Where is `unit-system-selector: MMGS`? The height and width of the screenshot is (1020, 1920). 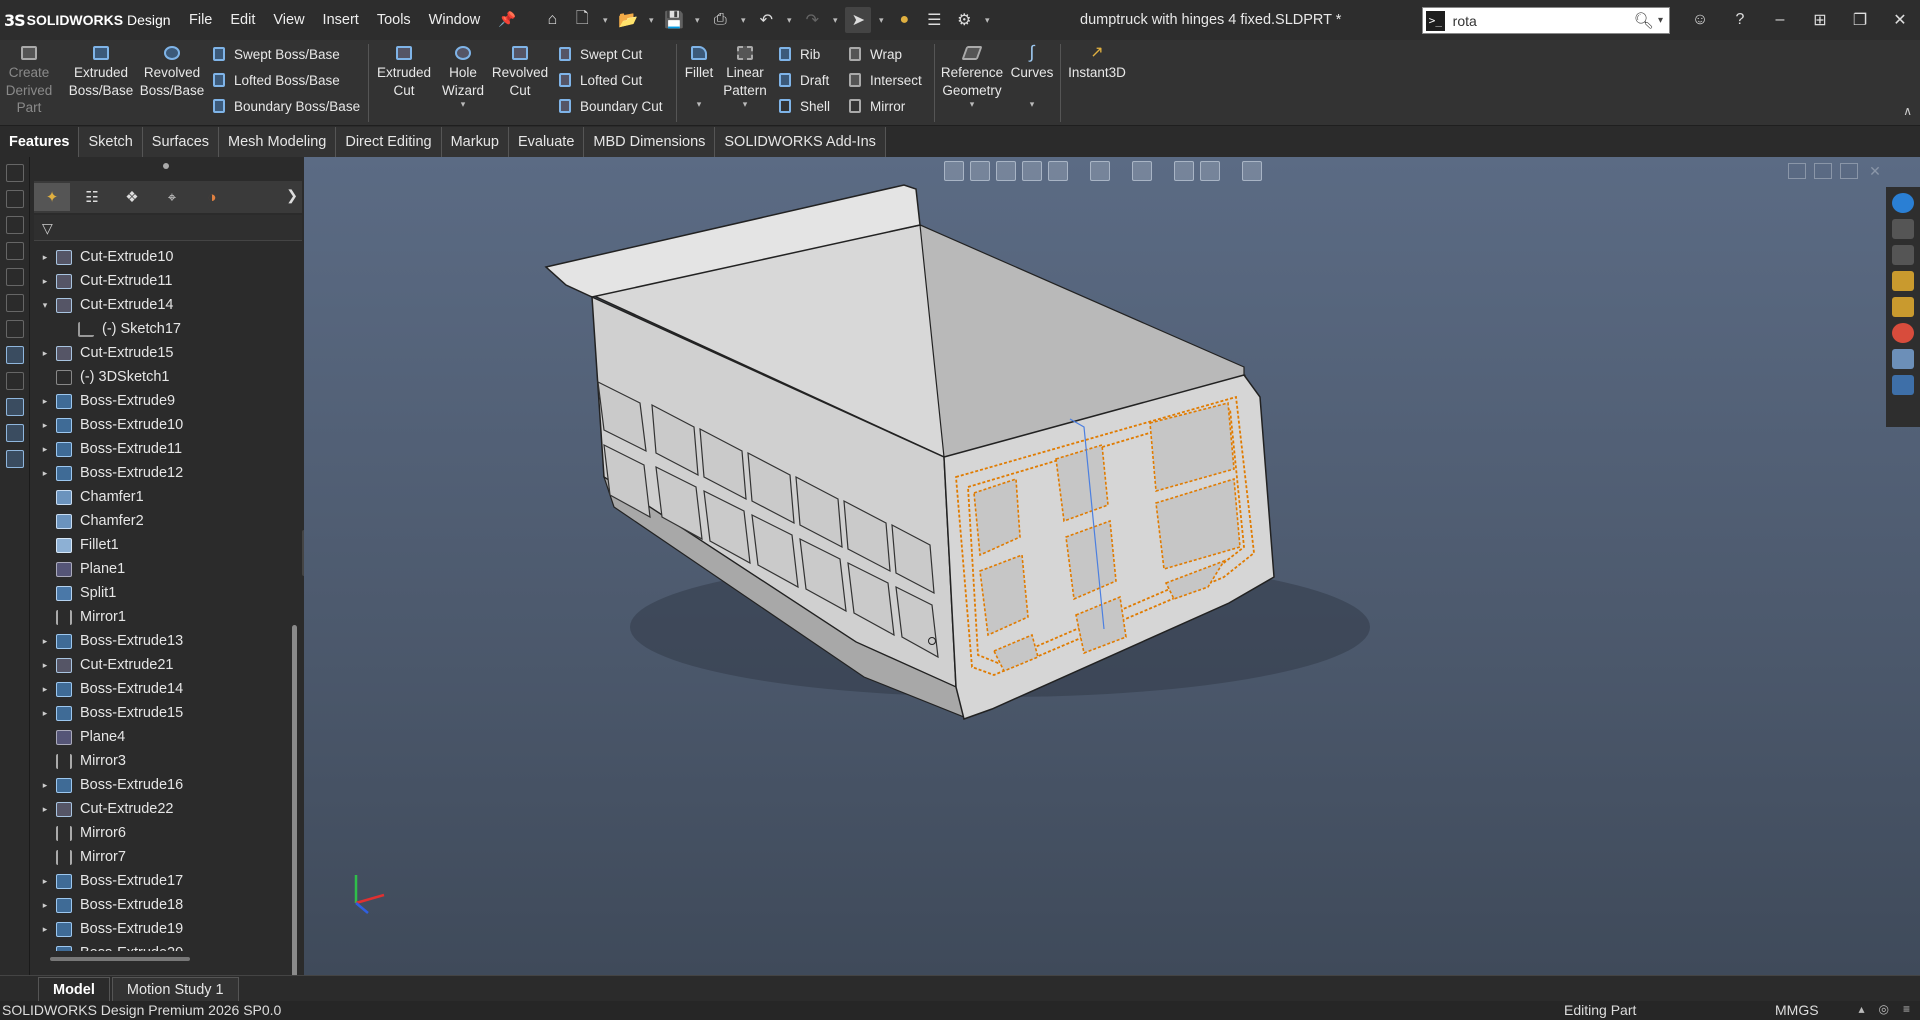 unit-system-selector: MMGS is located at coordinates (1797, 1010).